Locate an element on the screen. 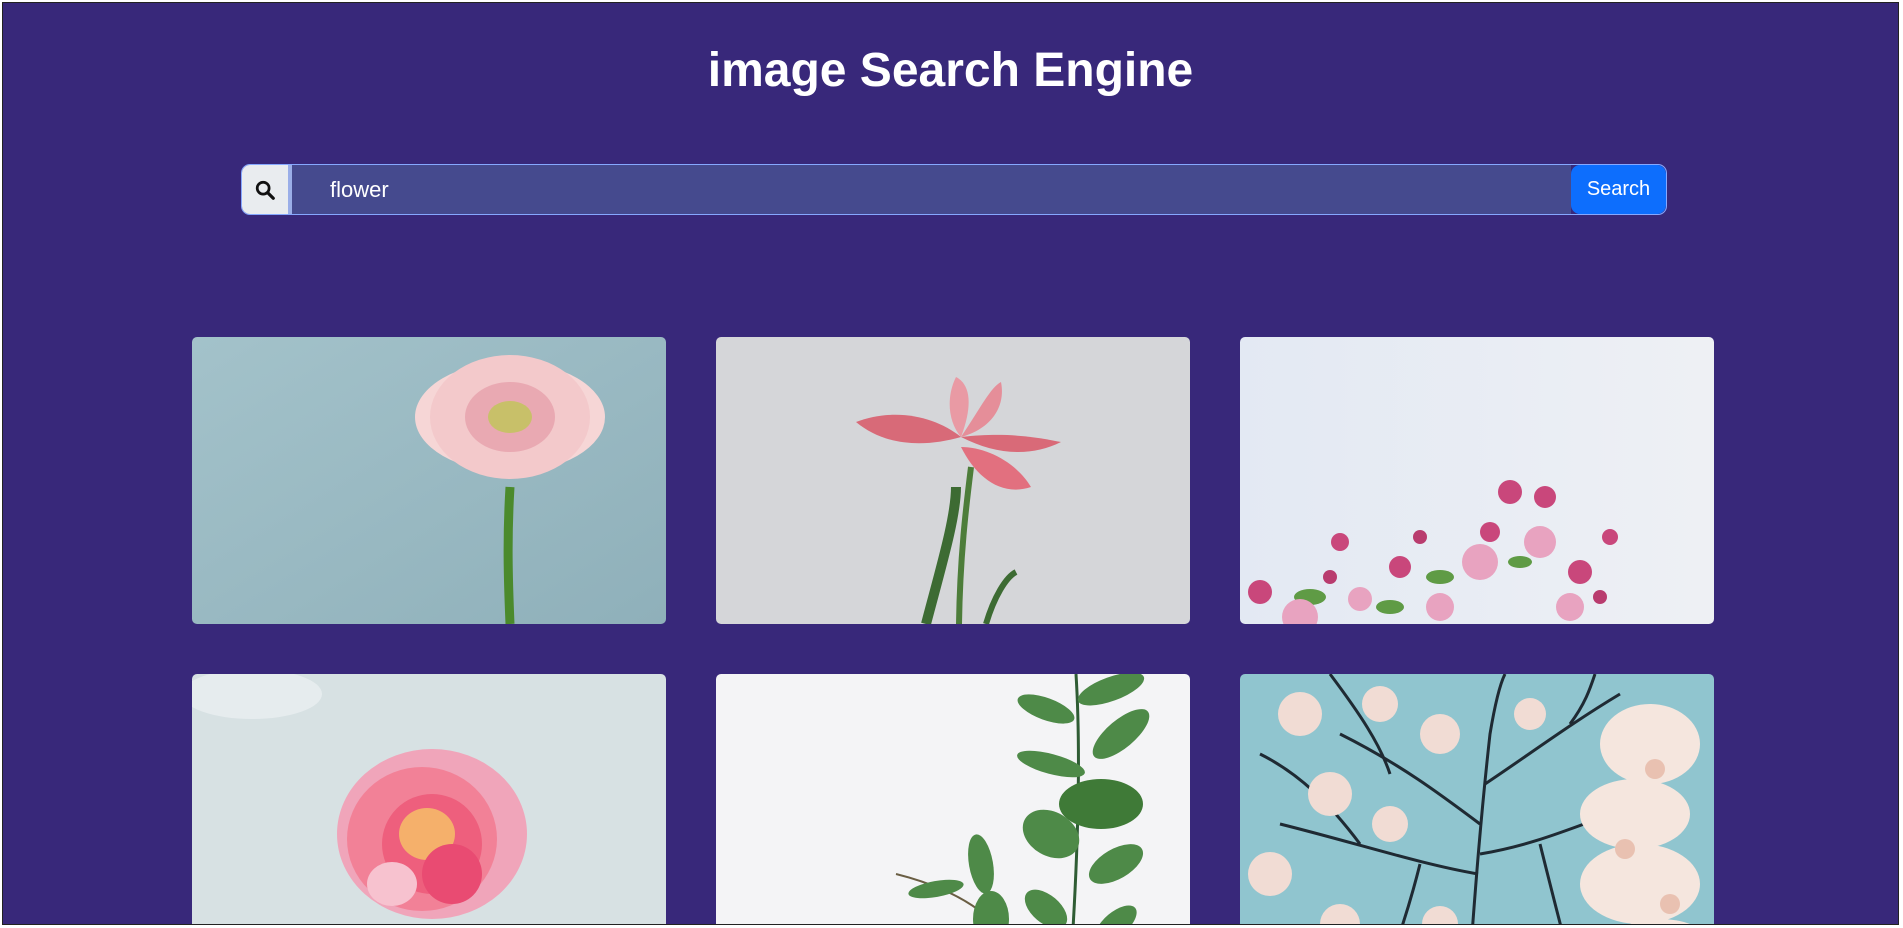  search-icon is located at coordinates (267, 189).